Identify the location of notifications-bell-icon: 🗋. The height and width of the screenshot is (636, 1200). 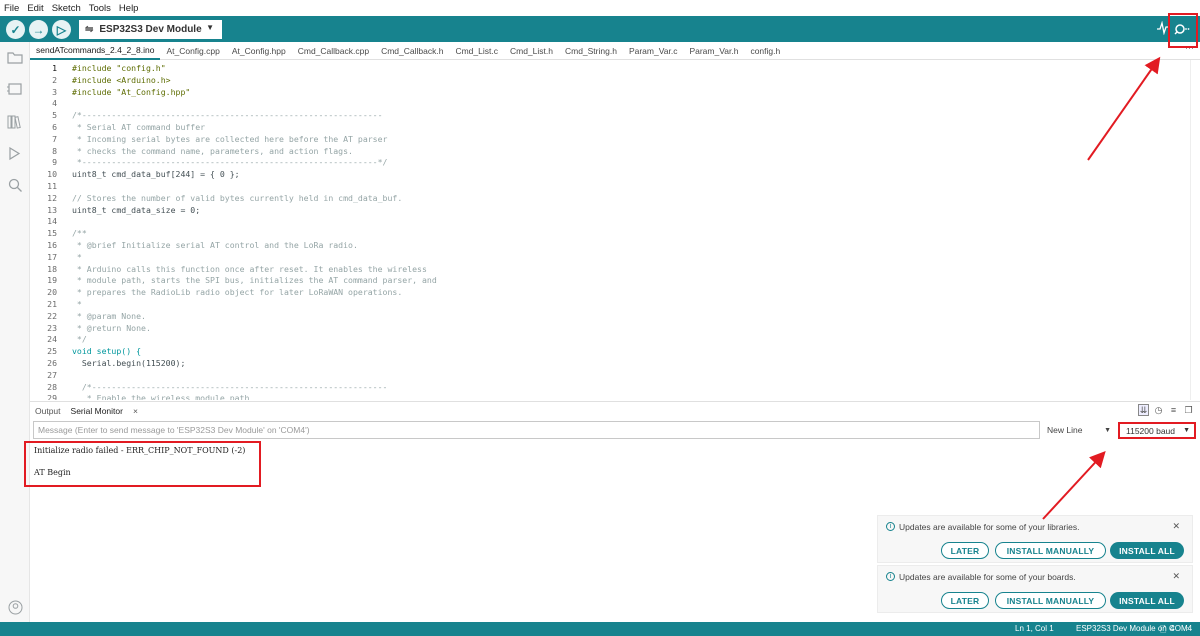
(1163, 630).